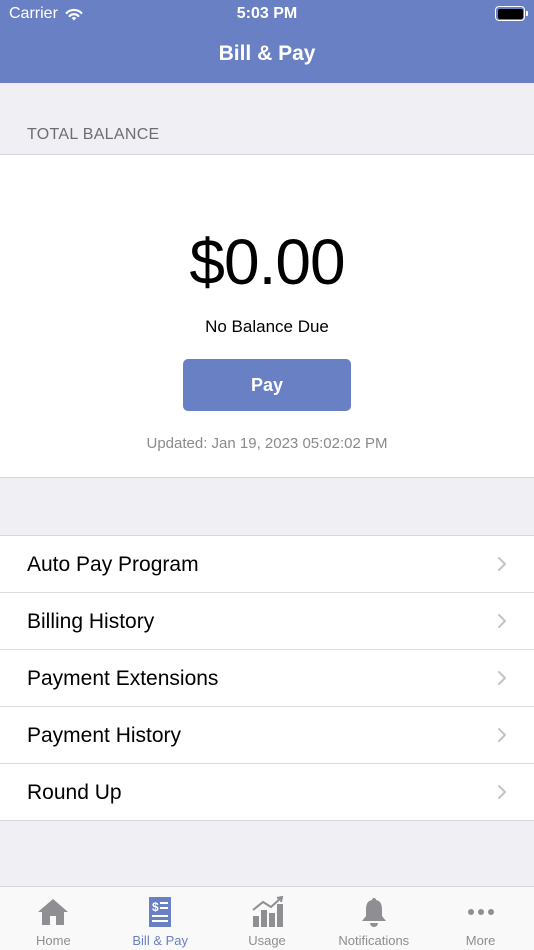  Describe the element at coordinates (93, 134) in the screenshot. I see `total-balance-label: TOTAL BALANCE` at that location.